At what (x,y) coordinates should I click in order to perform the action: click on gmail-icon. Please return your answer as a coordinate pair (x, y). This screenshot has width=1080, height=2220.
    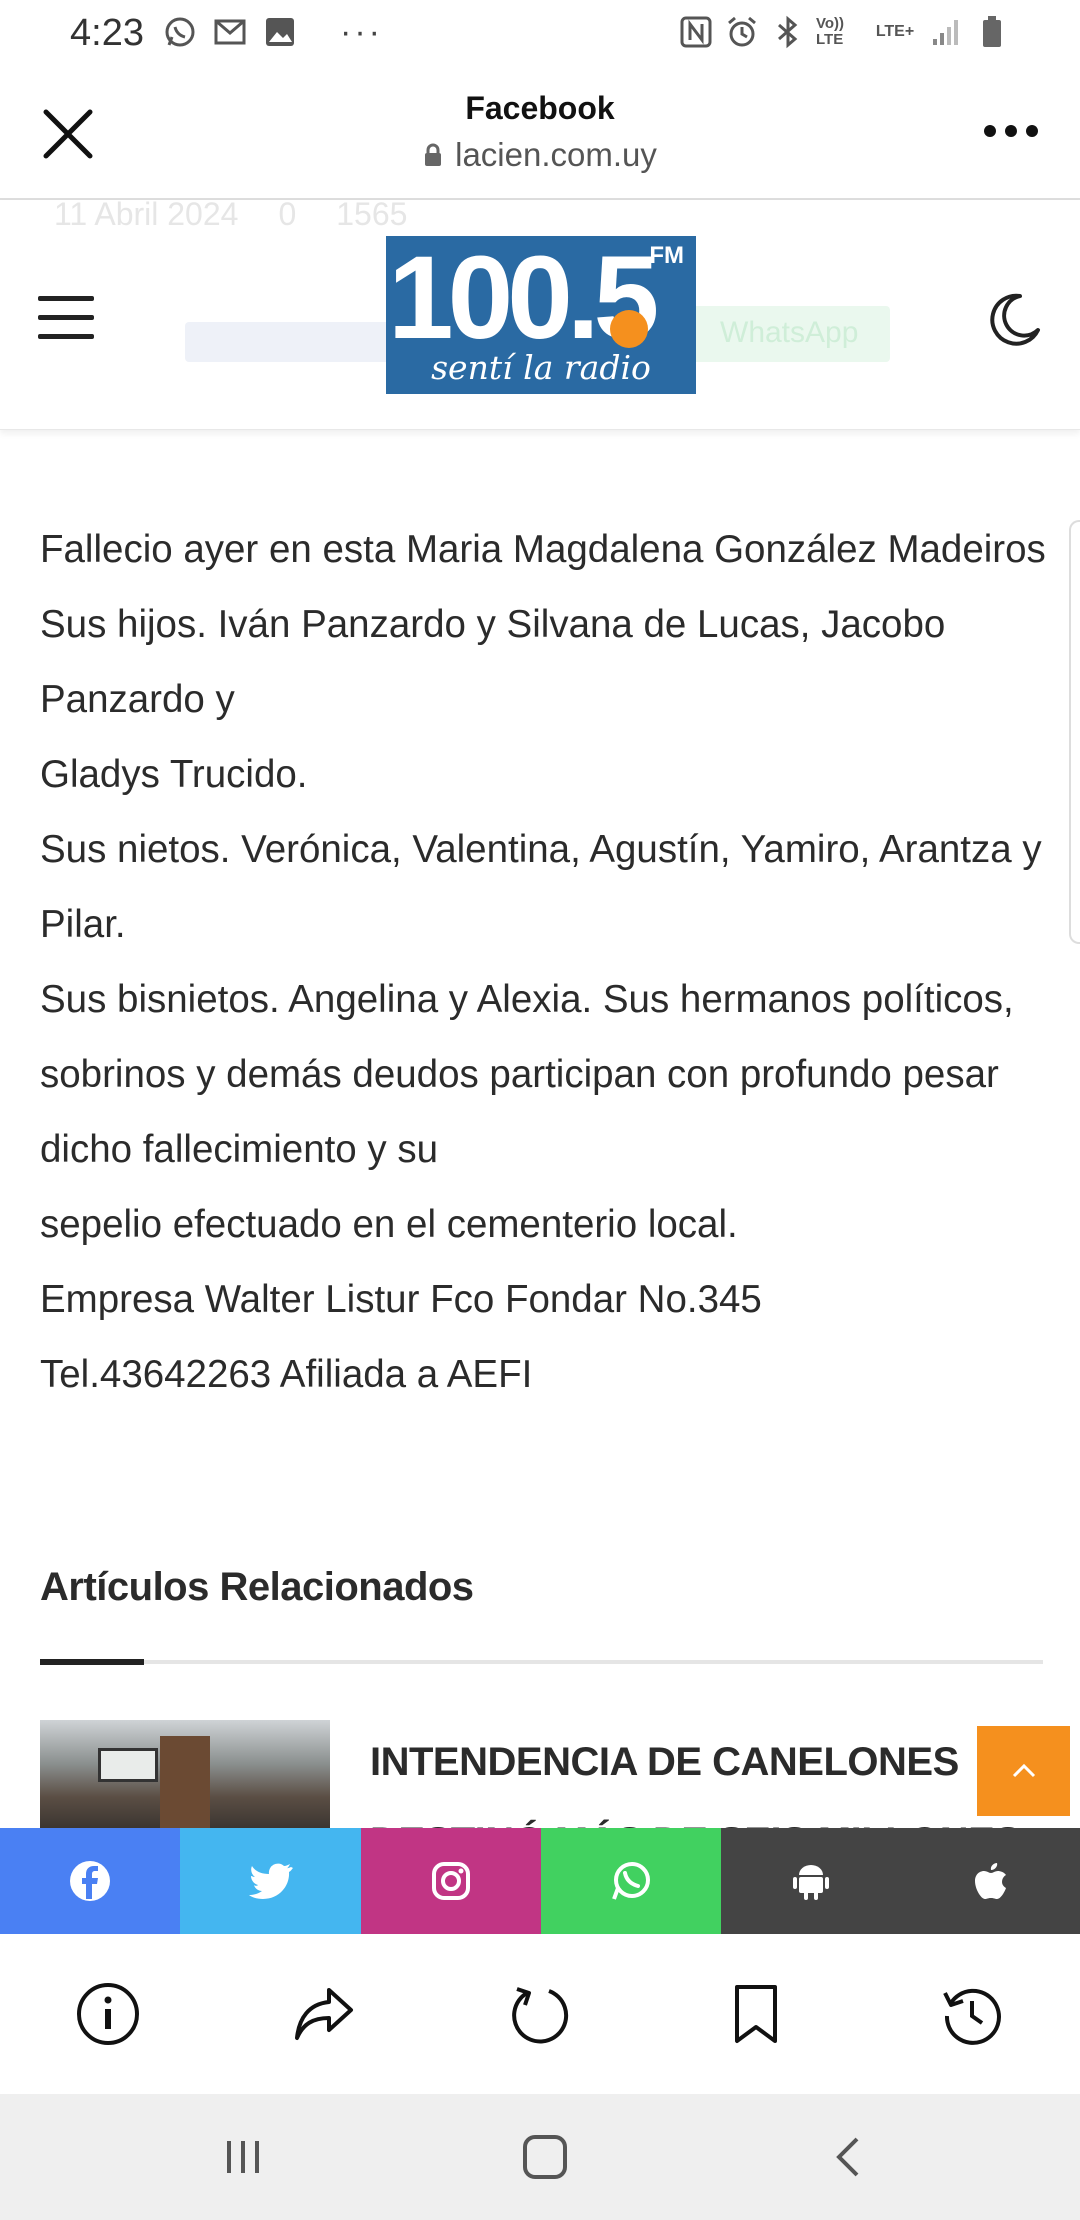
    Looking at the image, I should click on (230, 32).